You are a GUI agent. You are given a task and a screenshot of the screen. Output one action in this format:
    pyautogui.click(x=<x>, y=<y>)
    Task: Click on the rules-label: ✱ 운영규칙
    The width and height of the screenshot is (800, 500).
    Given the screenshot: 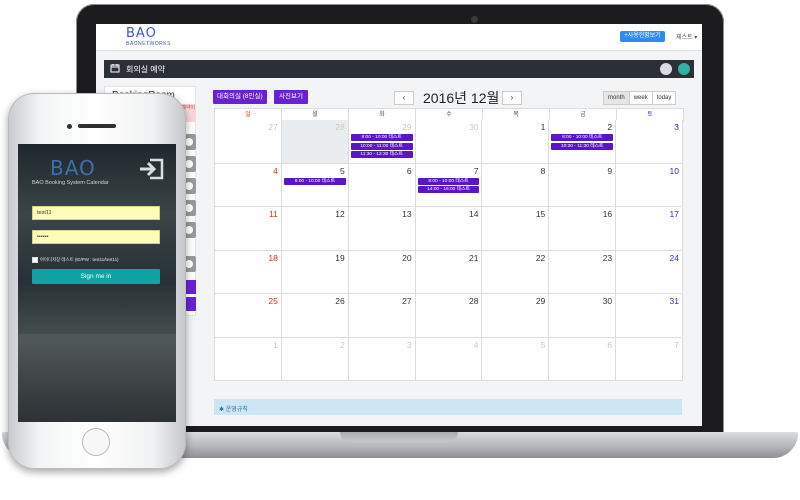 What is the action you would take?
    pyautogui.click(x=233, y=410)
    